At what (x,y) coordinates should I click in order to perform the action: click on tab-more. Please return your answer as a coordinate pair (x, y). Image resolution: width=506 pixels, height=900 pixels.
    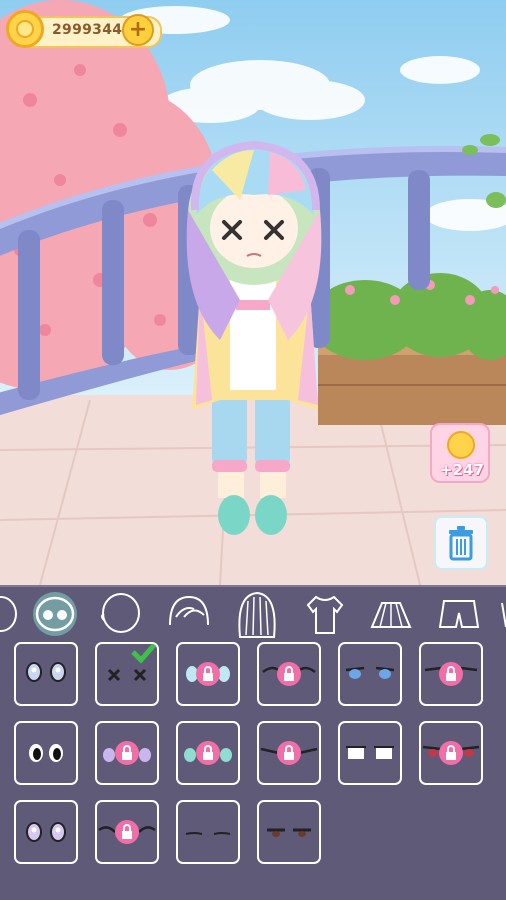
    Looking at the image, I should click on (501, 614).